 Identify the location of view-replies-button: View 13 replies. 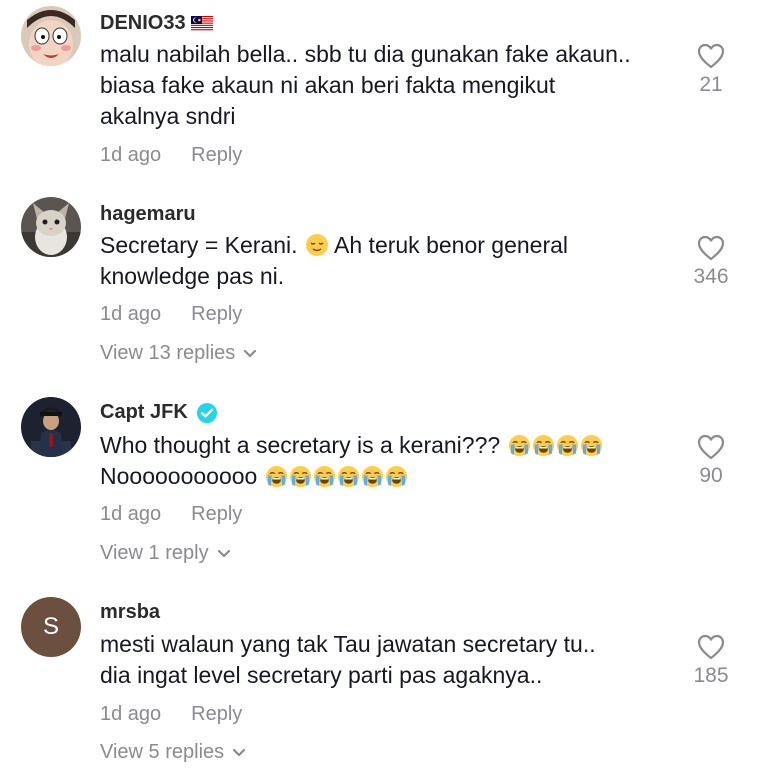
(178, 353).